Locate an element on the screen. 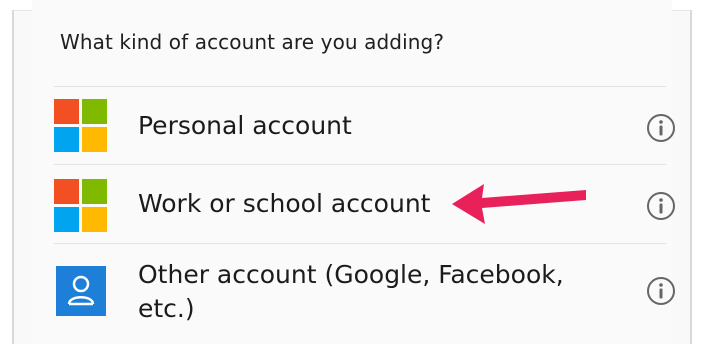  dialog-heading: What kind of account are you adding? is located at coordinates (252, 42).